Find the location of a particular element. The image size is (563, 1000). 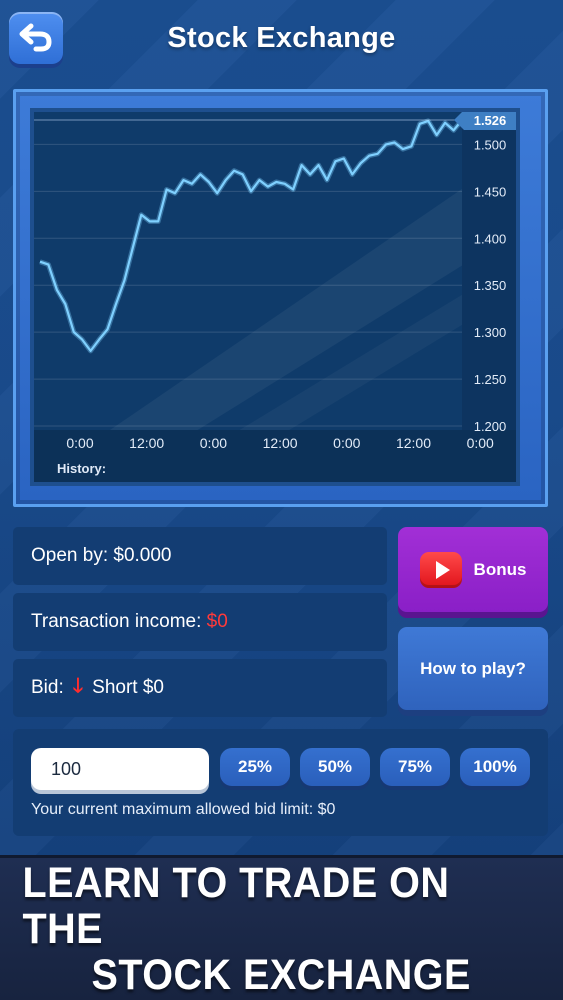

history-label: History: is located at coordinates (82, 468).